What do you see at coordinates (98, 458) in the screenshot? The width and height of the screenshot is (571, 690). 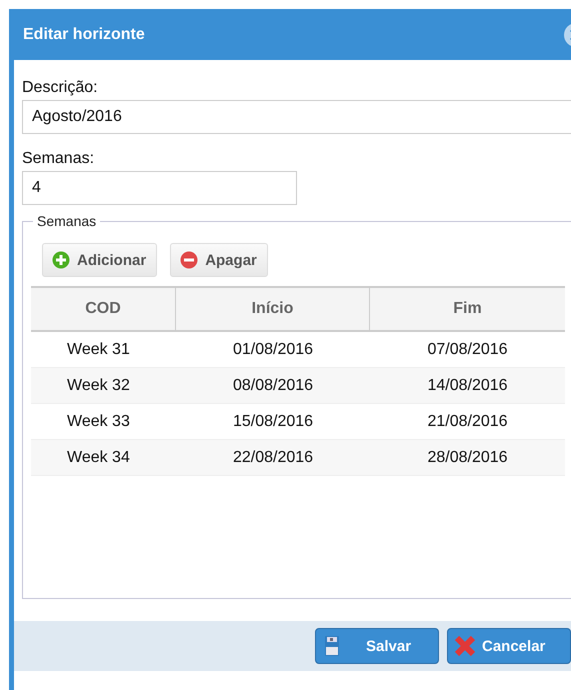 I see `table-cell-text: Week 34` at bounding box center [98, 458].